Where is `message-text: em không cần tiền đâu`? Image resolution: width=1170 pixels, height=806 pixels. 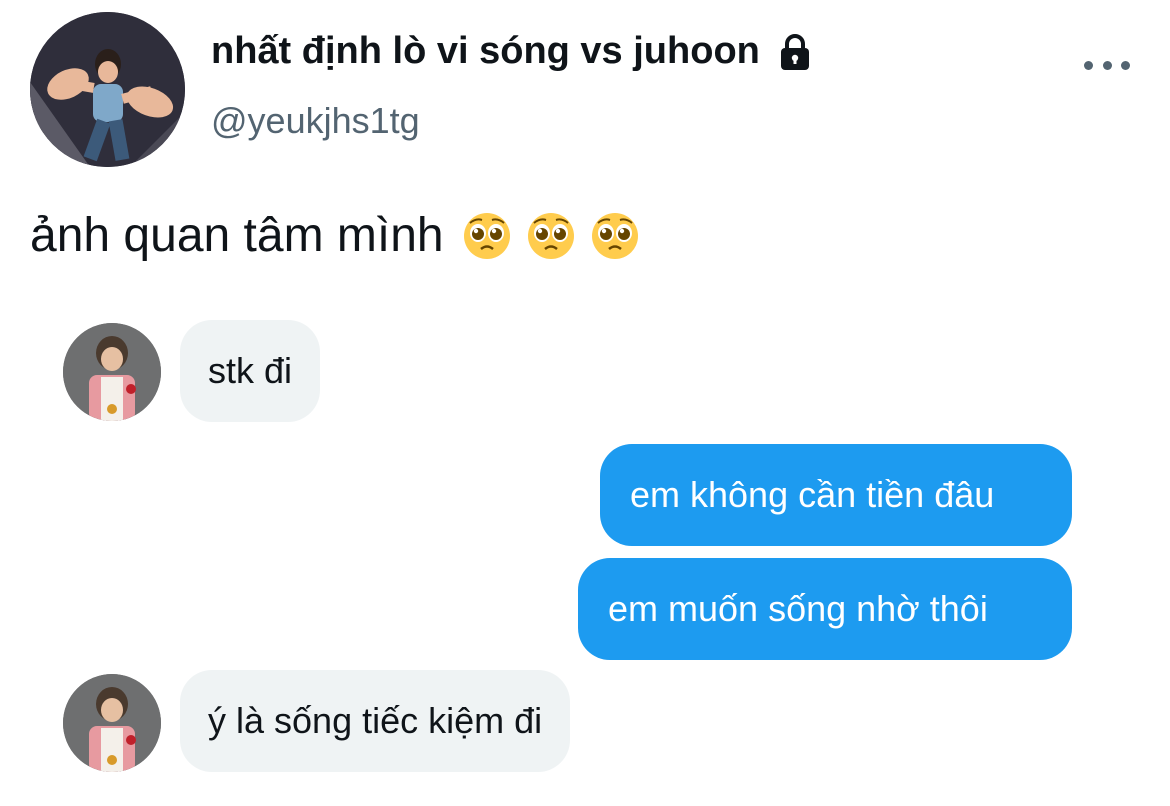
message-text: em không cần tiền đâu is located at coordinates (812, 494).